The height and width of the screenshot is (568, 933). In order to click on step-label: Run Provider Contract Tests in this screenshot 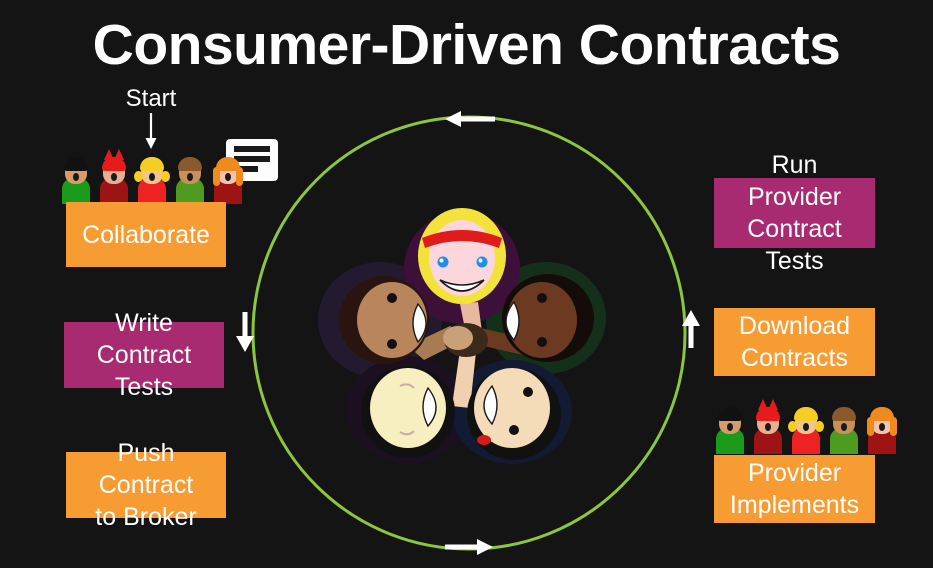, I will do `click(794, 213)`.